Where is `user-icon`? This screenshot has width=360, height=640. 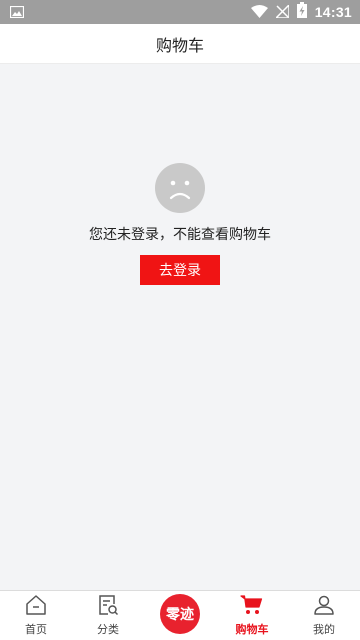
user-icon is located at coordinates (324, 605).